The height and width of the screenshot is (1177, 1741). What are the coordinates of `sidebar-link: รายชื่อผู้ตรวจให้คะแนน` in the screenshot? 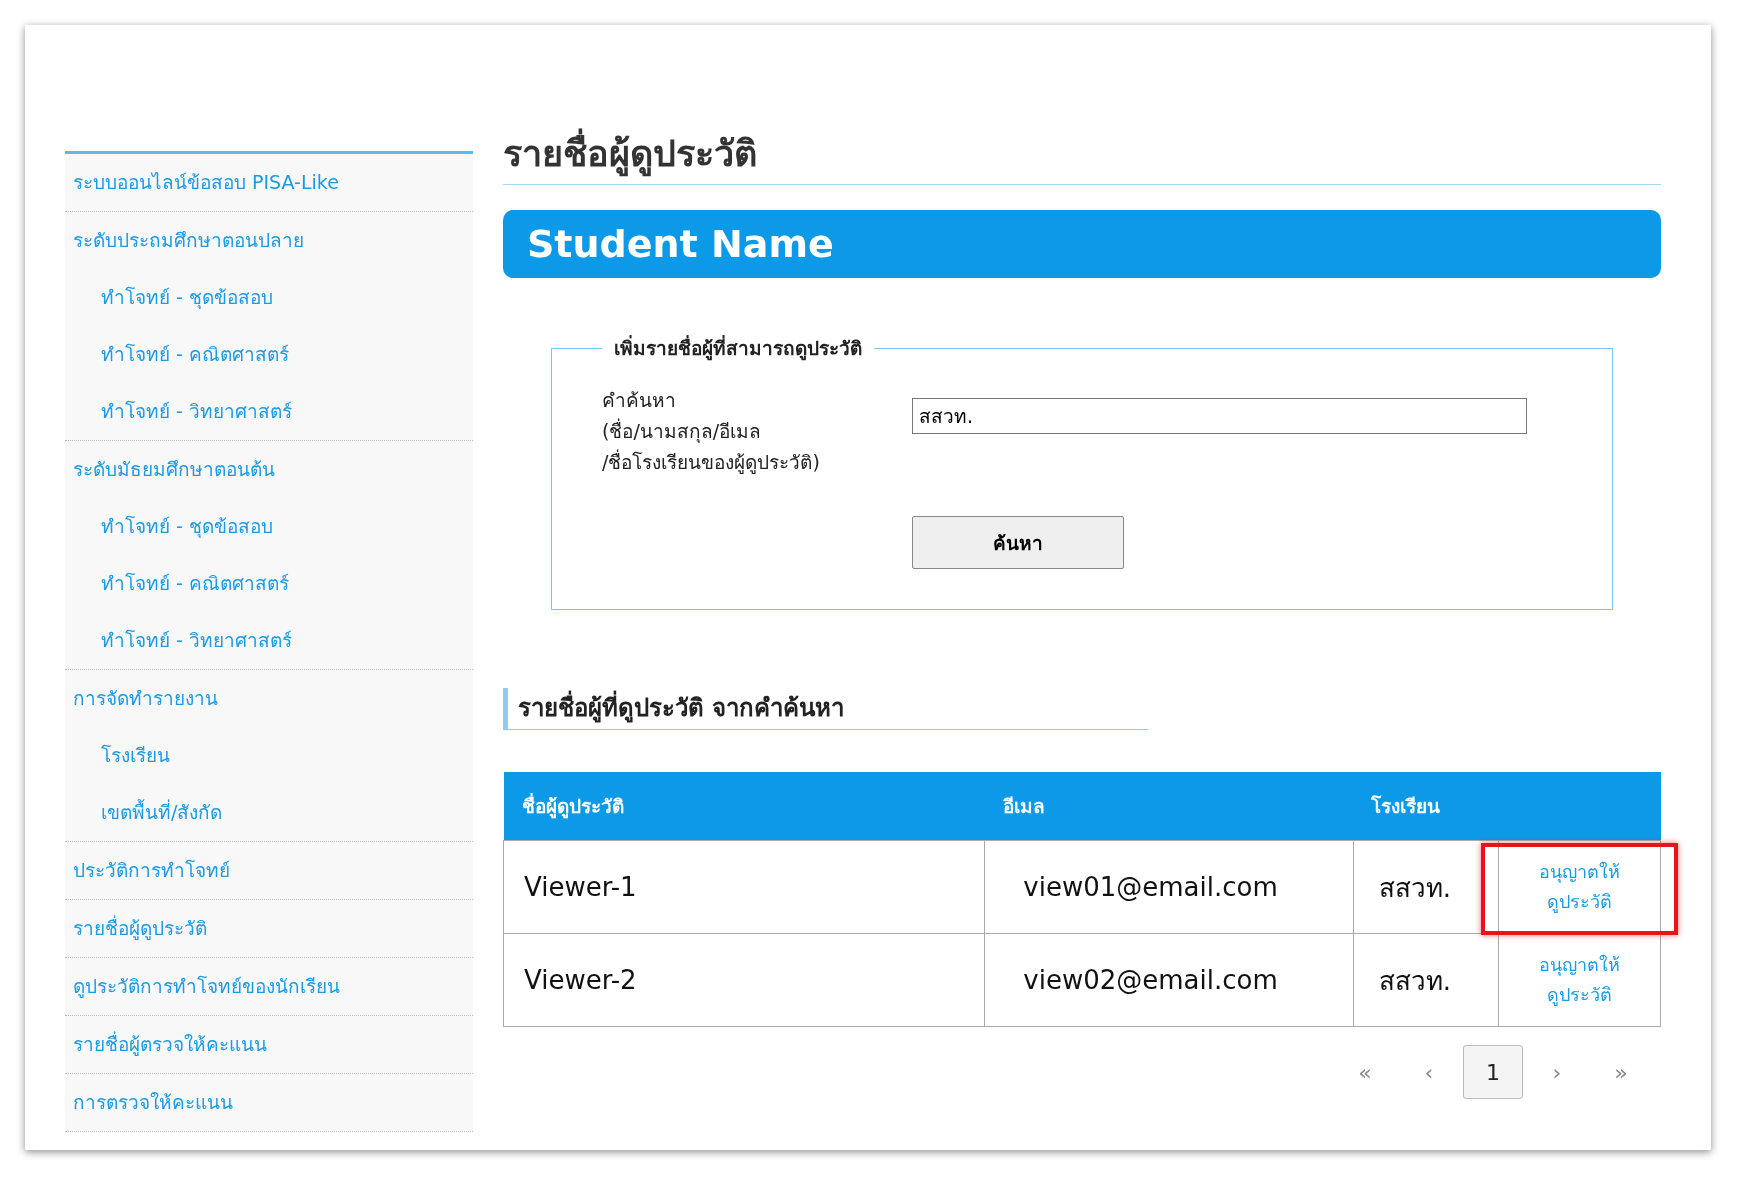 It's located at (269, 1044).